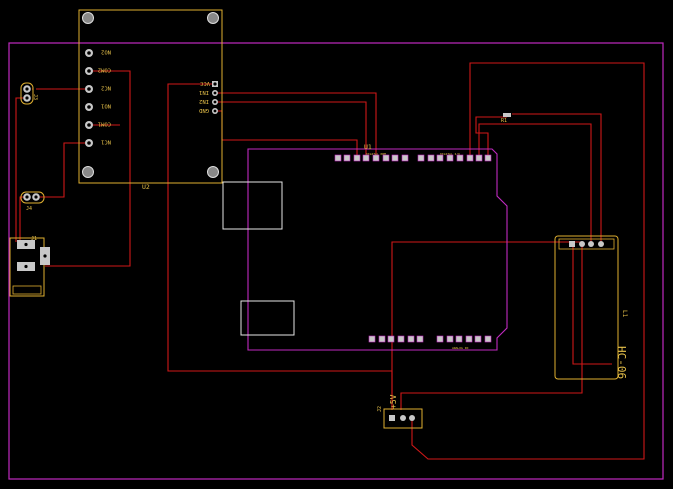  Describe the element at coordinates (204, 101) in the screenshot. I see `relay-pin-label: IN2` at that location.